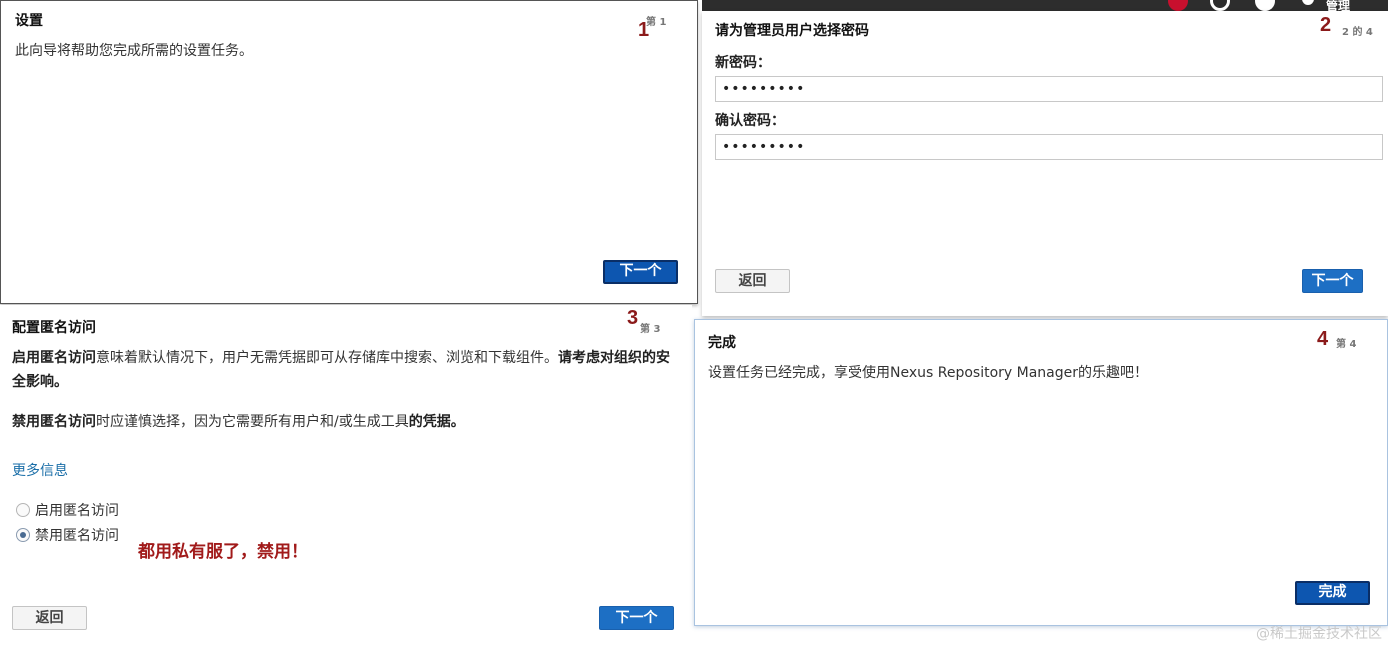  I want to click on handwritten-annotation: 都用私有服了，禁用！, so click(223, 552).